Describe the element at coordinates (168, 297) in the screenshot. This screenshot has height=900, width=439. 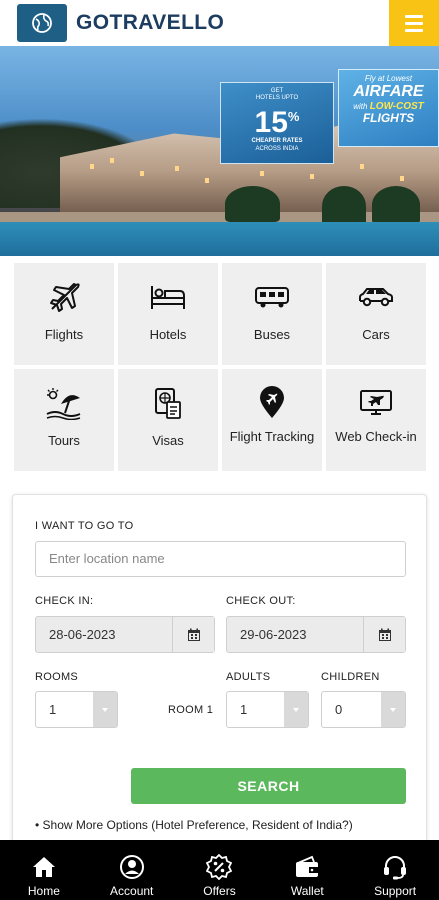
I see `bed-icon` at that location.